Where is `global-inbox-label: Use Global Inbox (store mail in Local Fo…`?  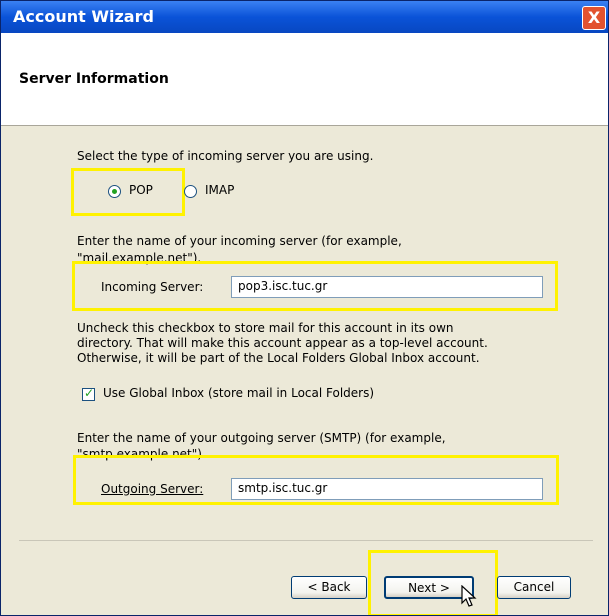 global-inbox-label: Use Global Inbox (store mail in Local Fo… is located at coordinates (238, 393).